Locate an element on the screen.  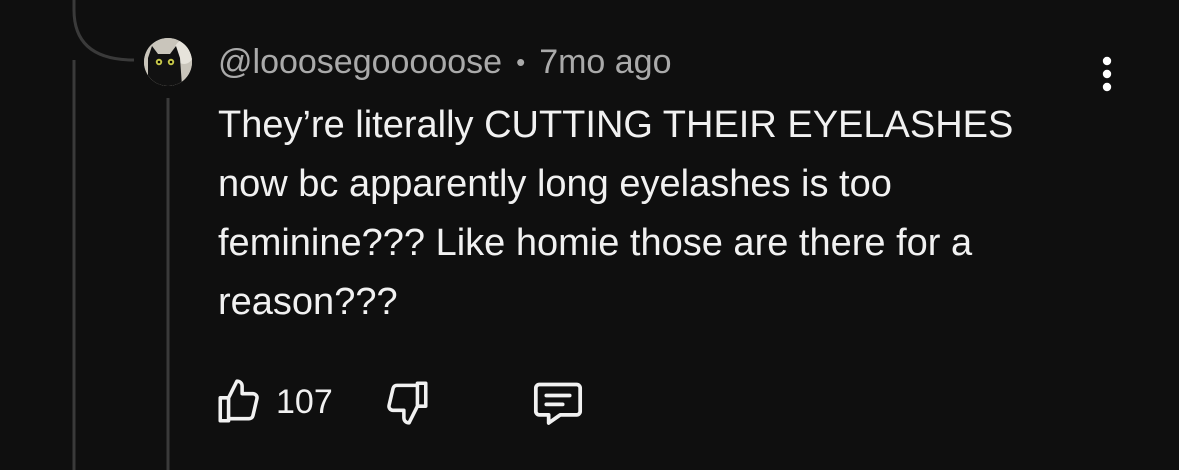
more-options-button is located at coordinates (1107, 73).